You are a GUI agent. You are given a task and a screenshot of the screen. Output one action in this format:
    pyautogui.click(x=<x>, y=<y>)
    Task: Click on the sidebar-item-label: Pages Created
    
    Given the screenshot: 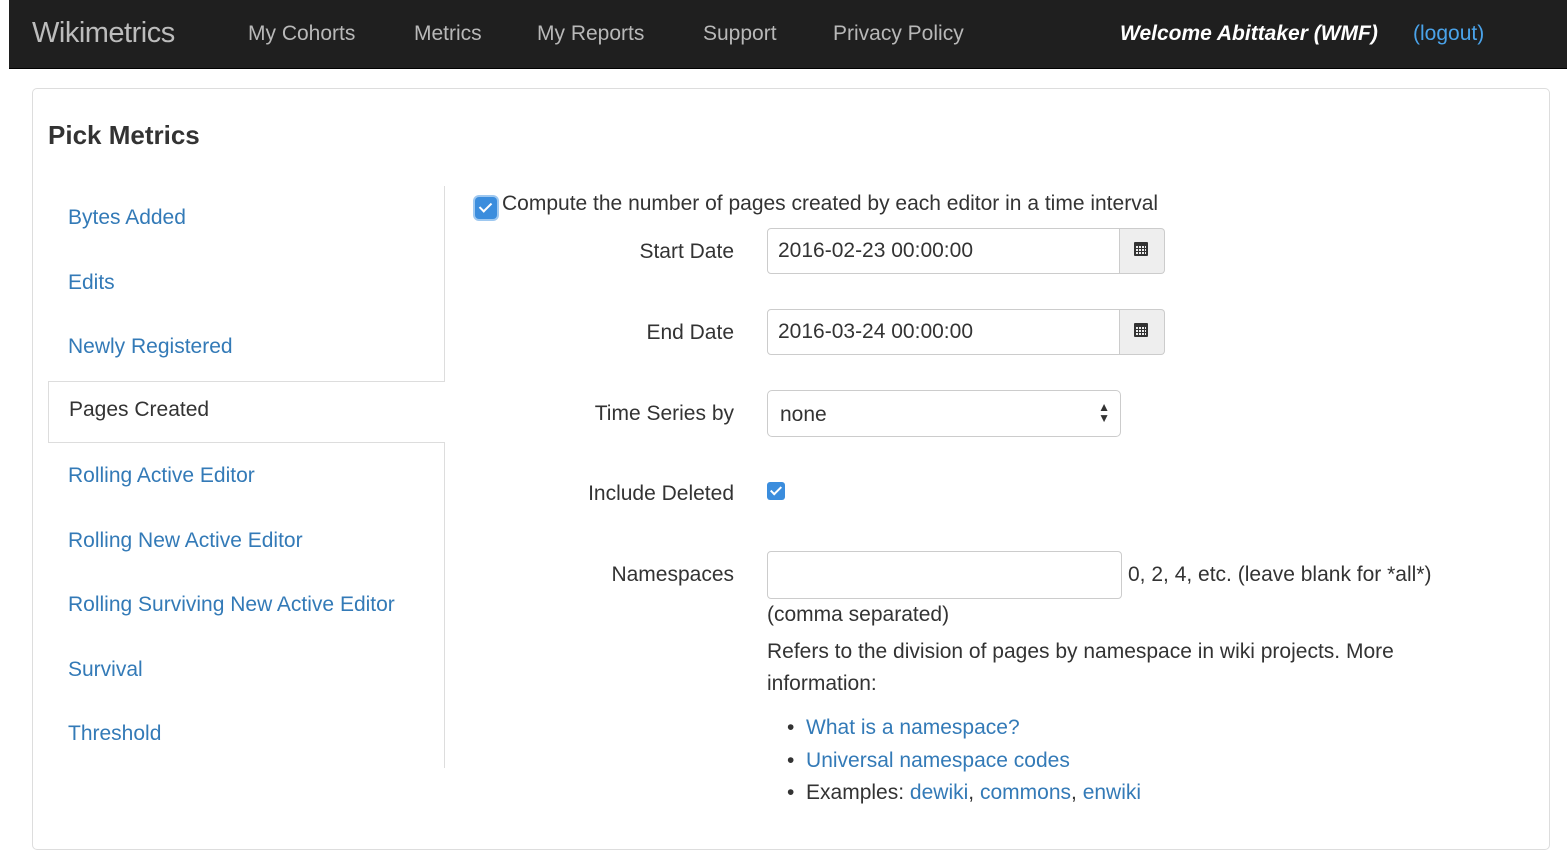 What is the action you would take?
    pyautogui.click(x=139, y=409)
    